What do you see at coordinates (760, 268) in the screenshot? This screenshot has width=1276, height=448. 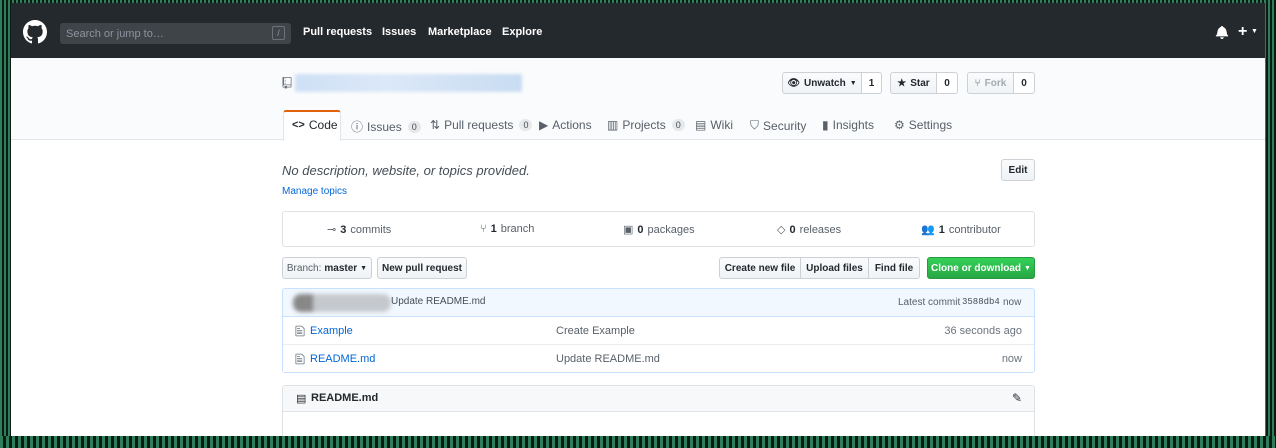 I see `create-new-file-button: Create new file` at bounding box center [760, 268].